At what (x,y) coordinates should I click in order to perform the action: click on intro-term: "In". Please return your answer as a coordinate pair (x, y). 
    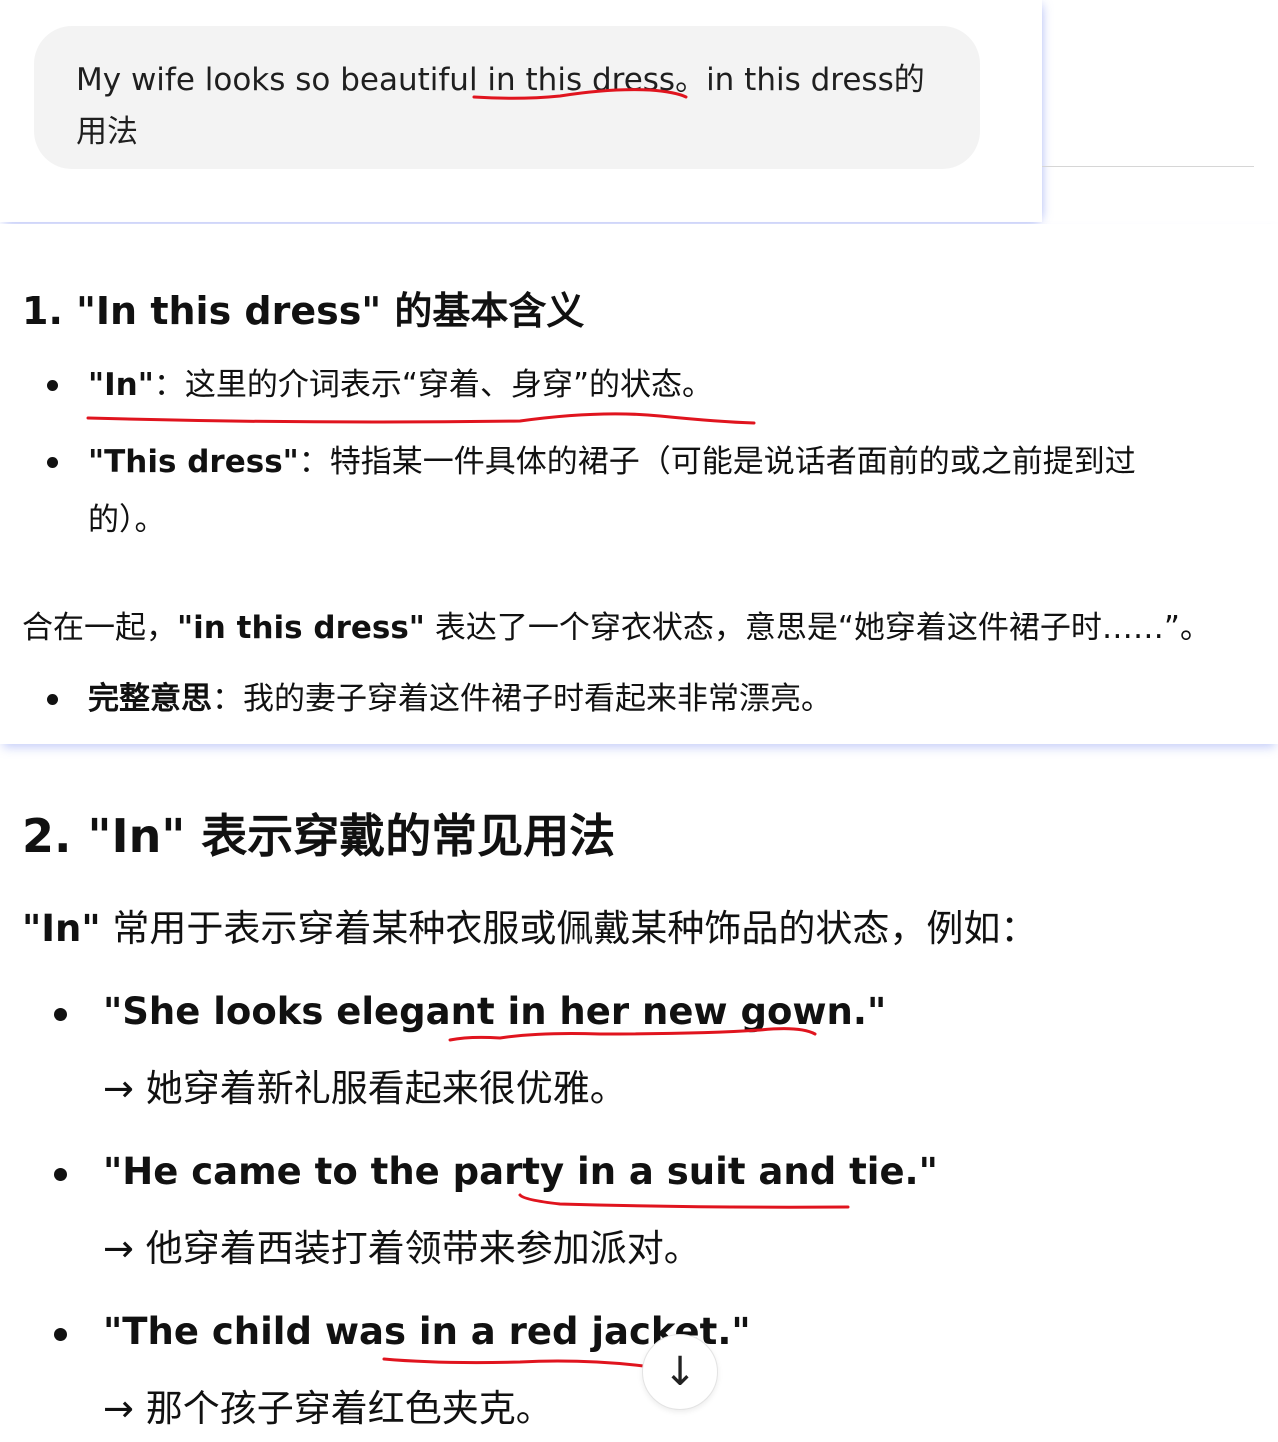
    Looking at the image, I should click on (61, 928).